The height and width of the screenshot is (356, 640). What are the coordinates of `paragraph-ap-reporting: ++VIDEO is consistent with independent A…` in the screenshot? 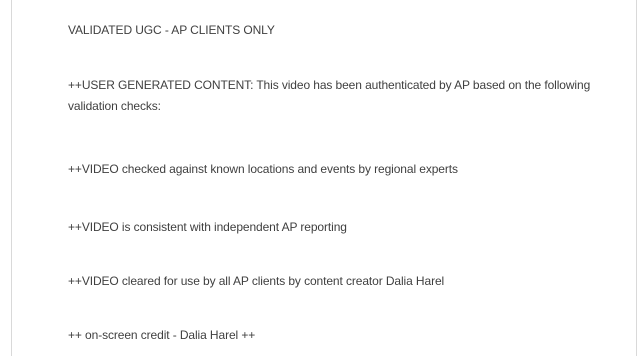 It's located at (207, 227).